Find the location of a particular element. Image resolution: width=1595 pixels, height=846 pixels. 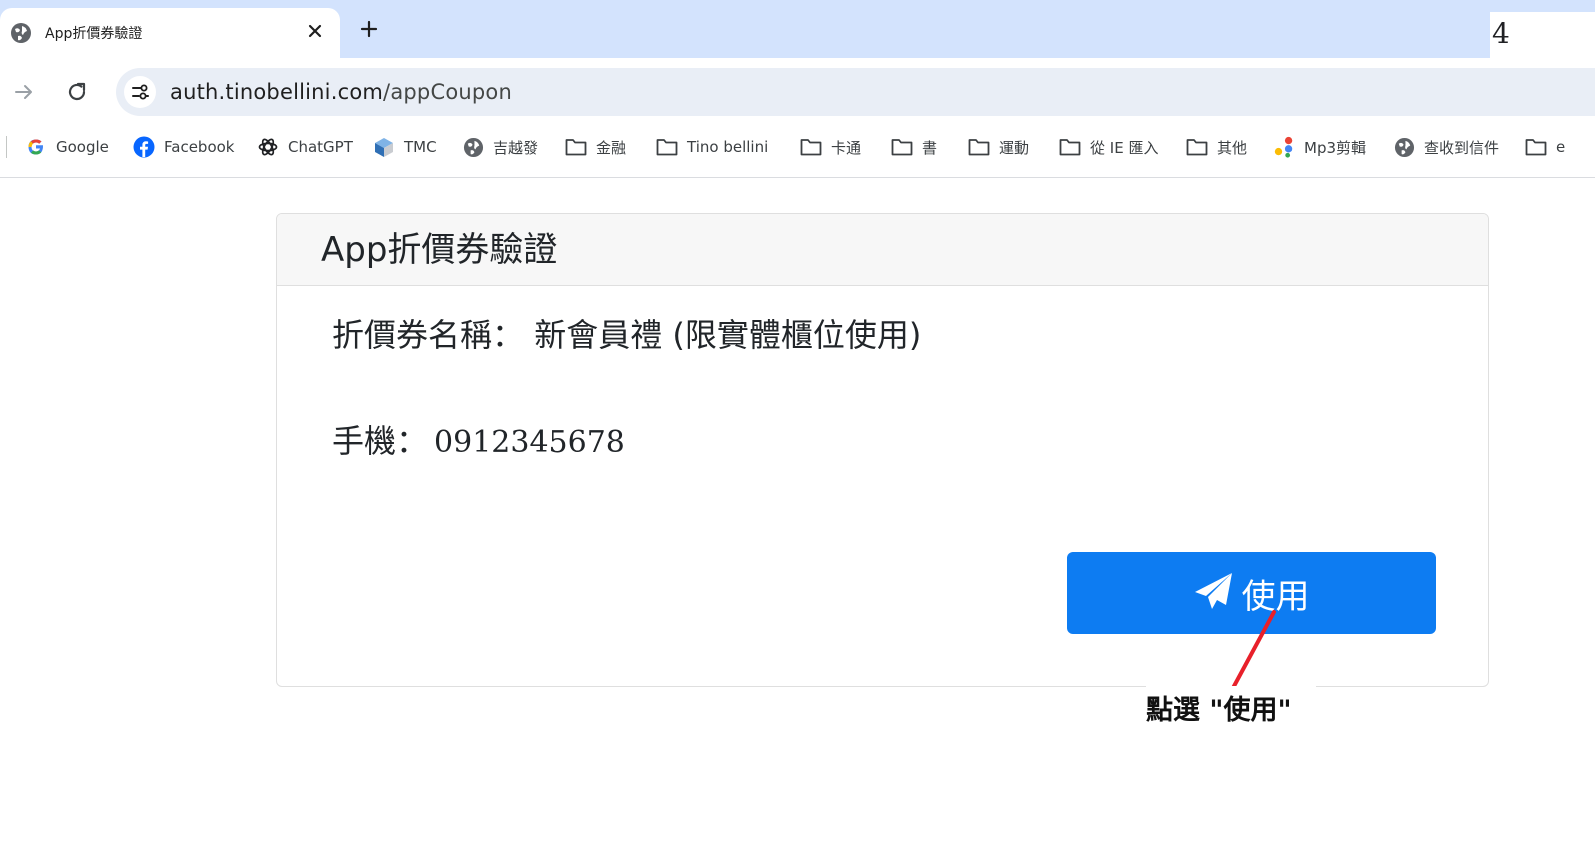

bookmark-label: Google is located at coordinates (82, 147).